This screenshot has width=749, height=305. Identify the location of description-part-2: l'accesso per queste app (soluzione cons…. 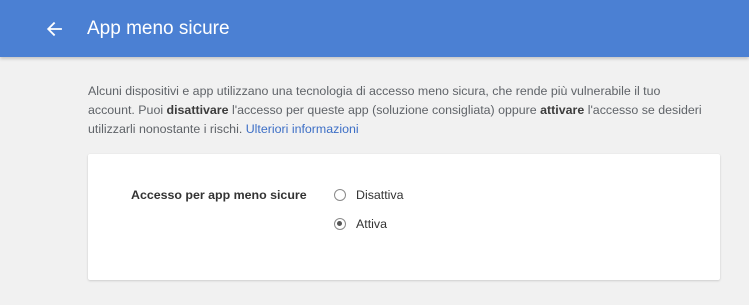
(384, 110).